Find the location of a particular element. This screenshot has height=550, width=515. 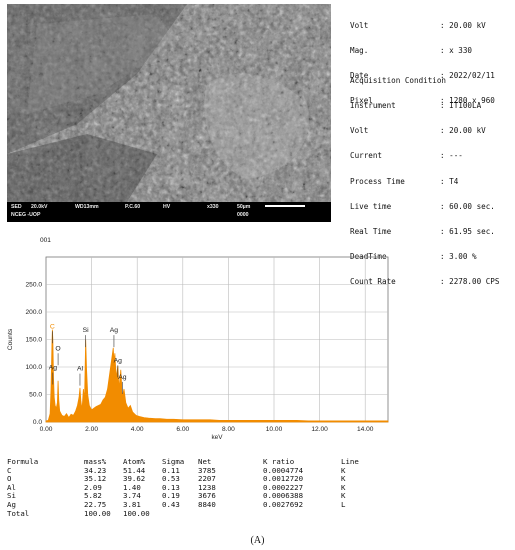

x-tick-label: 8.00 is located at coordinates (228, 429).